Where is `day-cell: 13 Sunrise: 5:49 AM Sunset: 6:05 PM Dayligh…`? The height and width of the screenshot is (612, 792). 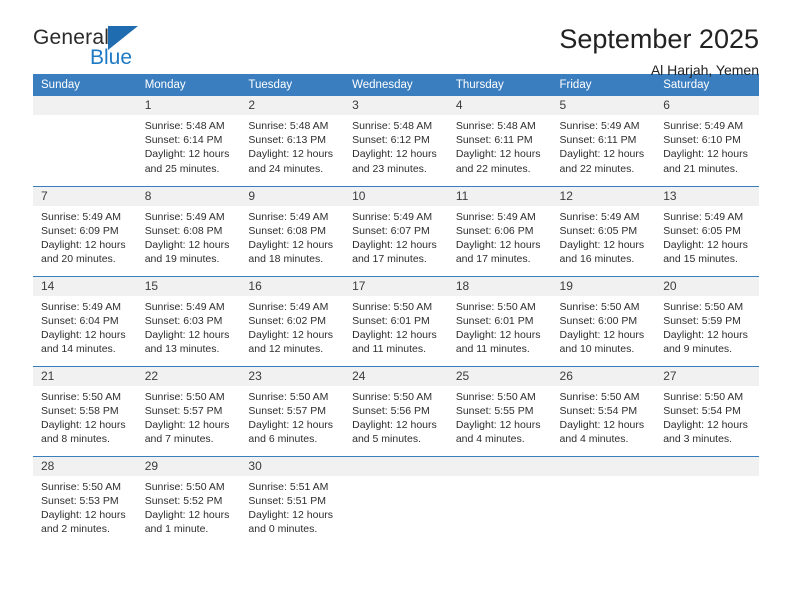
day-cell: 13 Sunrise: 5:49 AM Sunset: 6:05 PM Dayligh… is located at coordinates (707, 230).